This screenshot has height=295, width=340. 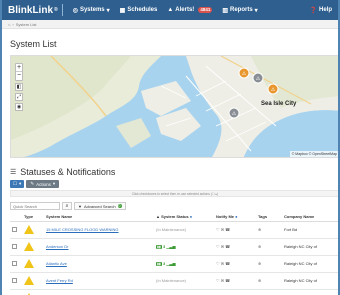 I want to click on checkbox-icon: ☐, so click(x=15, y=183).